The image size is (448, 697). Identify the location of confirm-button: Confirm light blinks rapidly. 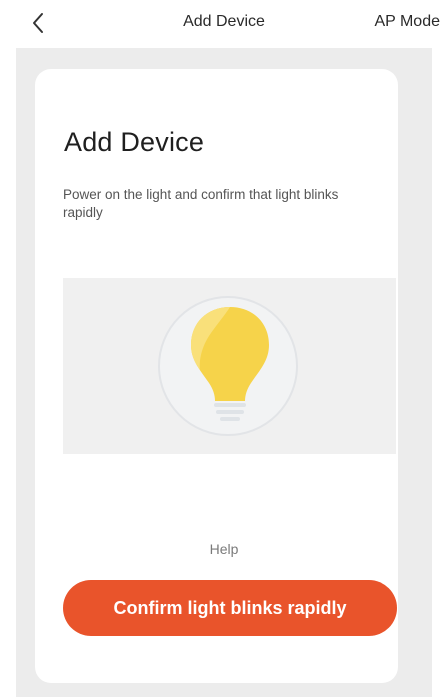
(230, 608).